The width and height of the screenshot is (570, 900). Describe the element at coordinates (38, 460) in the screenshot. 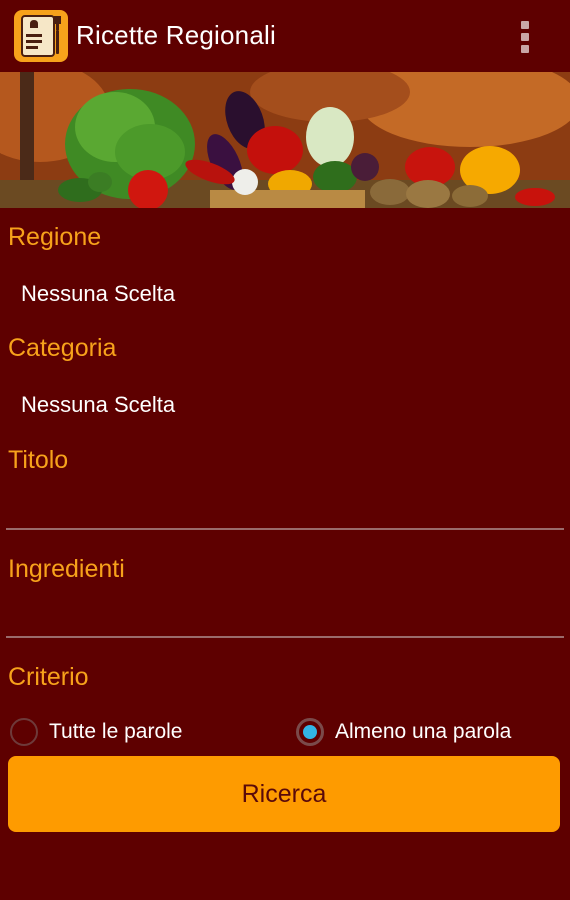

I see `titolo-label: Titolo` at that location.